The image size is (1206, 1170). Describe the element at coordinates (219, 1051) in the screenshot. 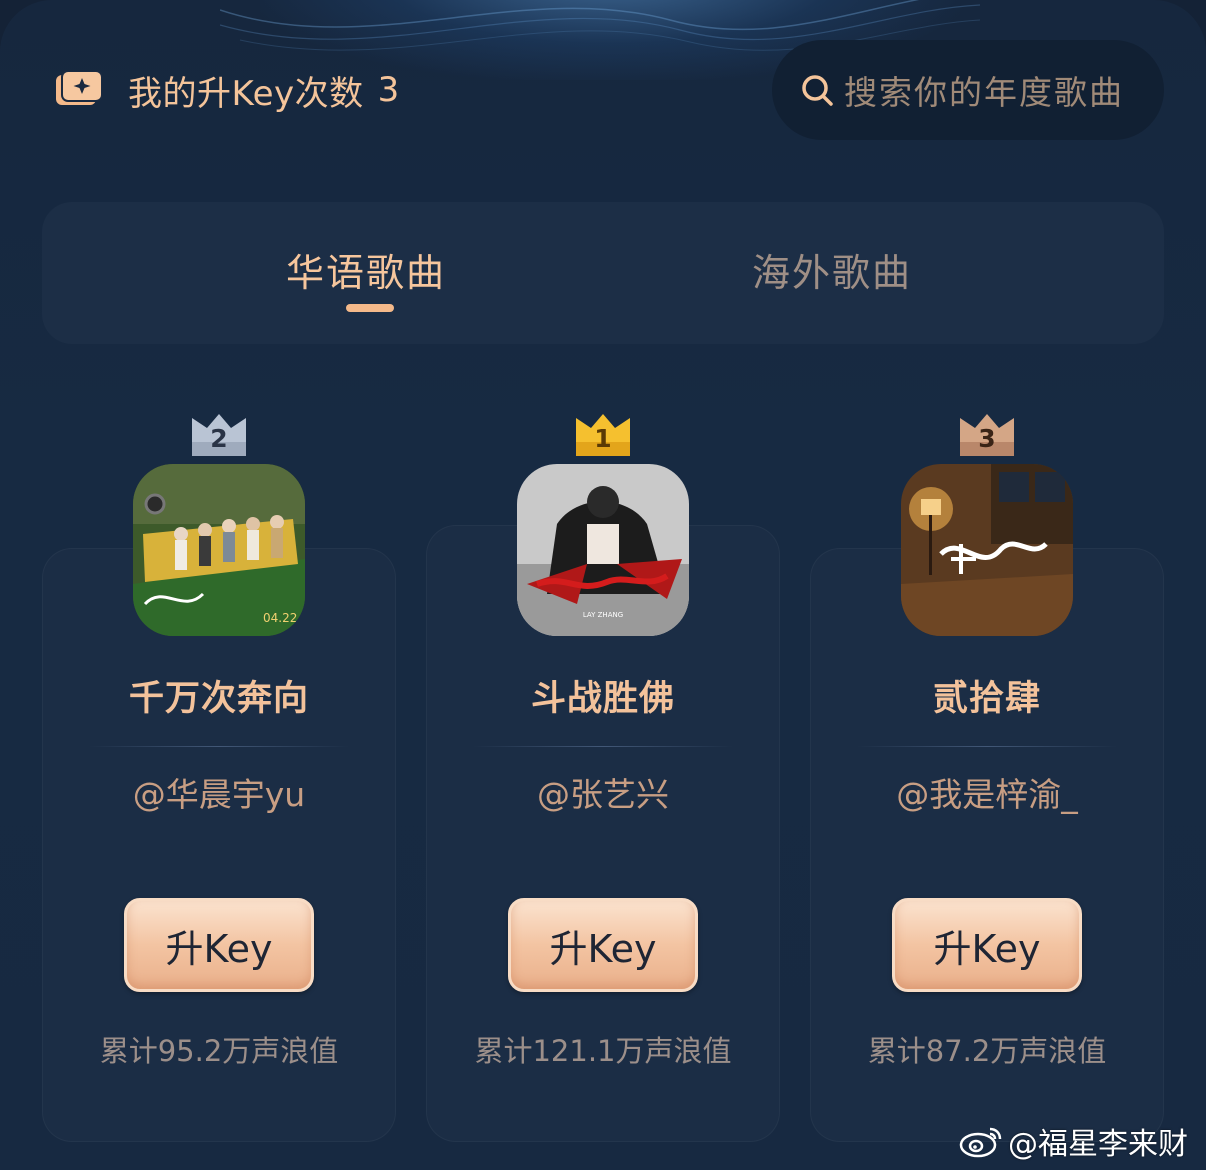

I see `cumulative-score: 累计95.2万声浪值` at that location.